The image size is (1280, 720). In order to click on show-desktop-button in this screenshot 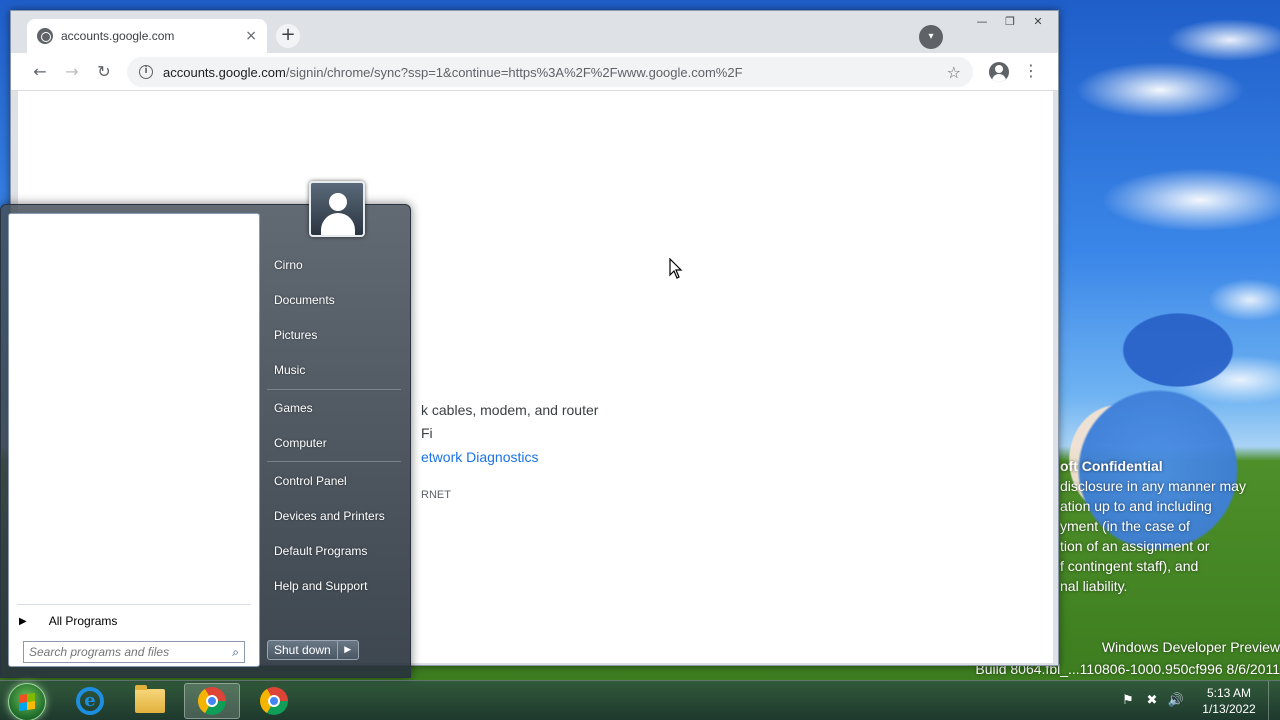, I will do `click(1274, 700)`.